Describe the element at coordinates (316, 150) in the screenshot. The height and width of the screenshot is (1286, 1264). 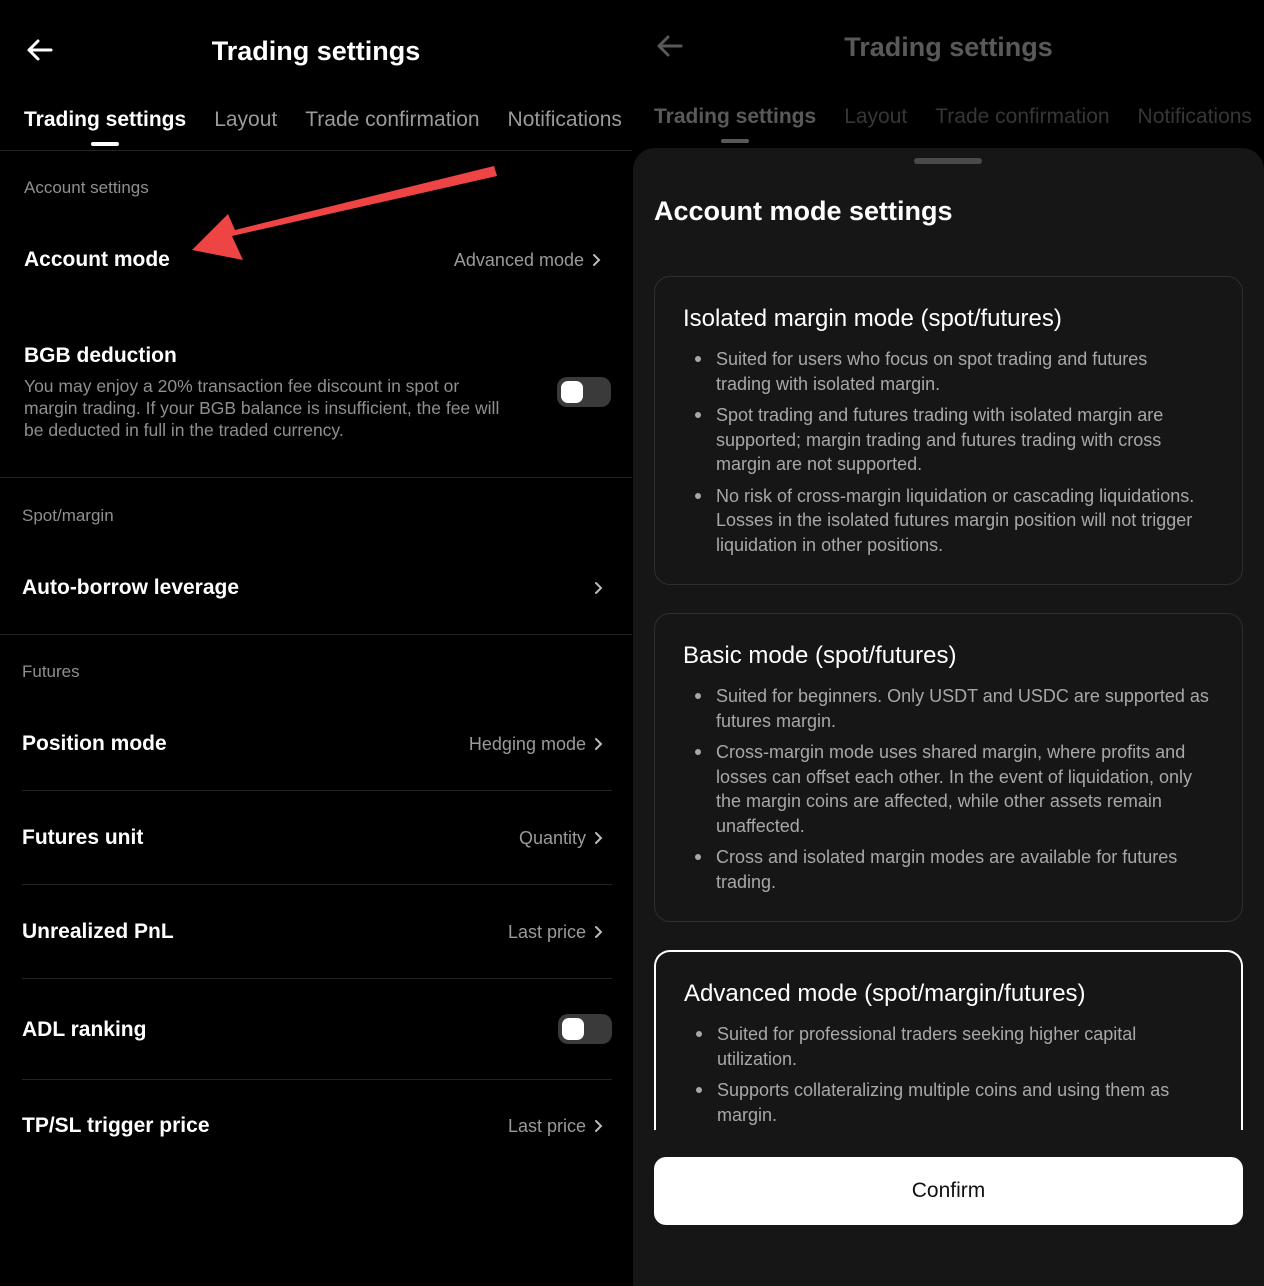
I see `tab-divider` at that location.